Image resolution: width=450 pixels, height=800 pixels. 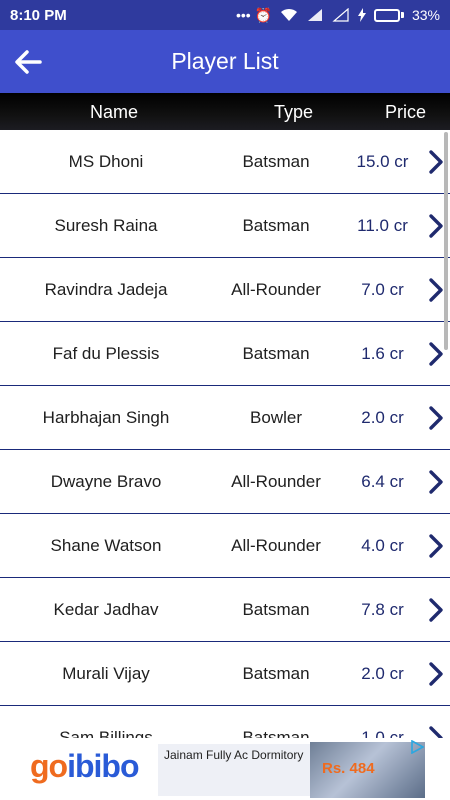 What do you see at coordinates (106, 673) in the screenshot?
I see `player-name: Murali Vijay` at bounding box center [106, 673].